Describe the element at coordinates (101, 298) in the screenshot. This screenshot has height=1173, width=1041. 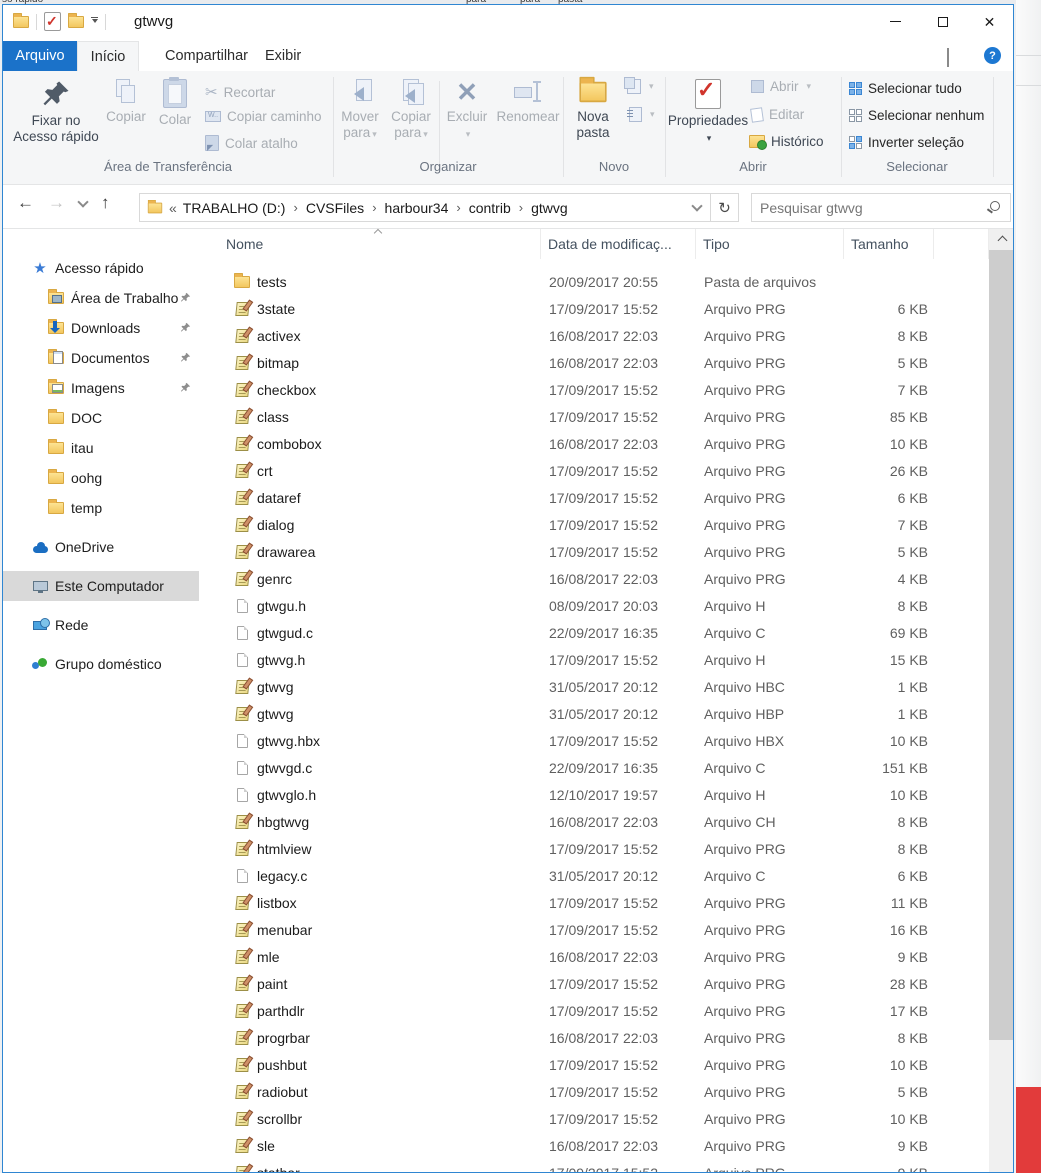
I see `sidebar-item-area-de-trabalho: Área de Trabalho` at that location.